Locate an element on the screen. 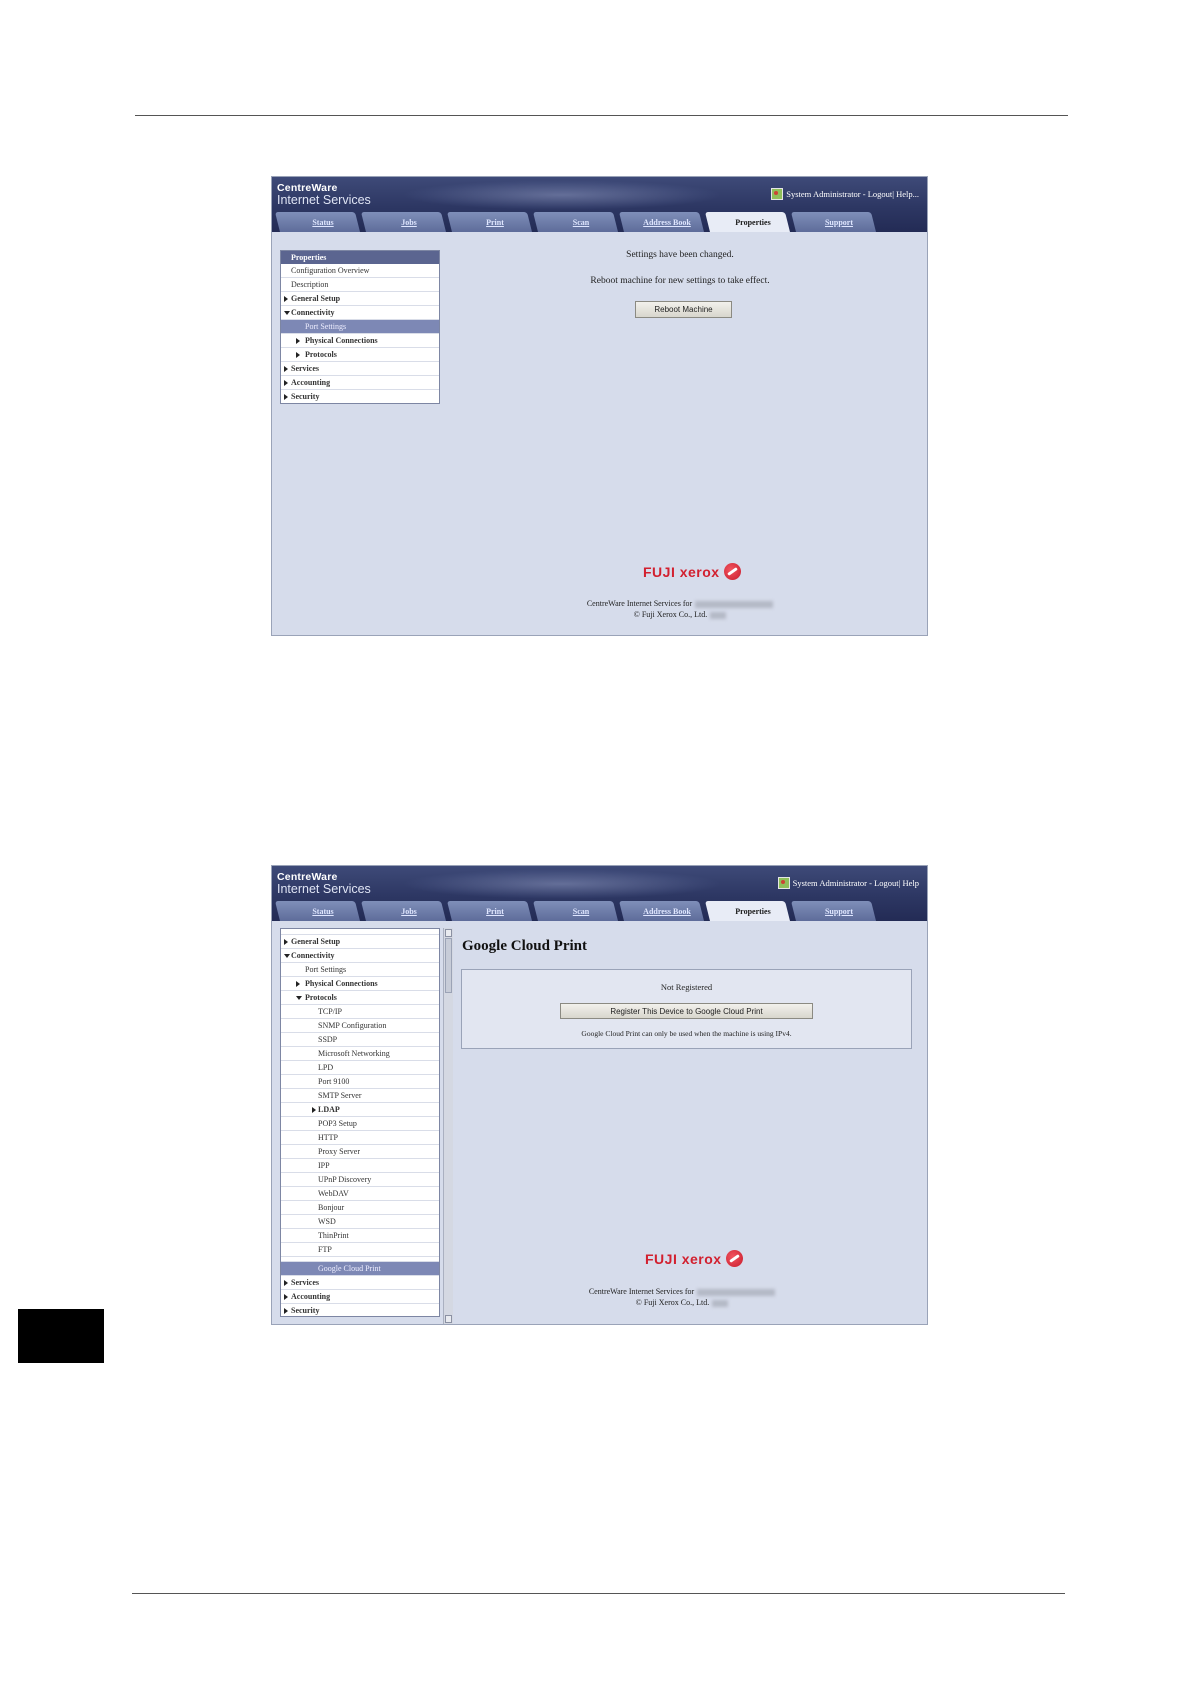 This screenshot has width=1190, height=1684. sidebar-item-http: HTTP is located at coordinates (360, 1138).